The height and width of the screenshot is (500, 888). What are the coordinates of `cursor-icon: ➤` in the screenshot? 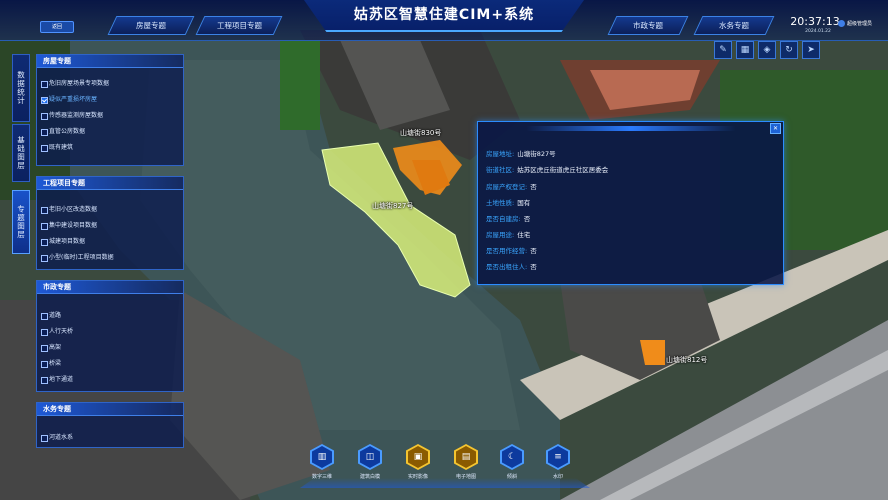 It's located at (811, 50).